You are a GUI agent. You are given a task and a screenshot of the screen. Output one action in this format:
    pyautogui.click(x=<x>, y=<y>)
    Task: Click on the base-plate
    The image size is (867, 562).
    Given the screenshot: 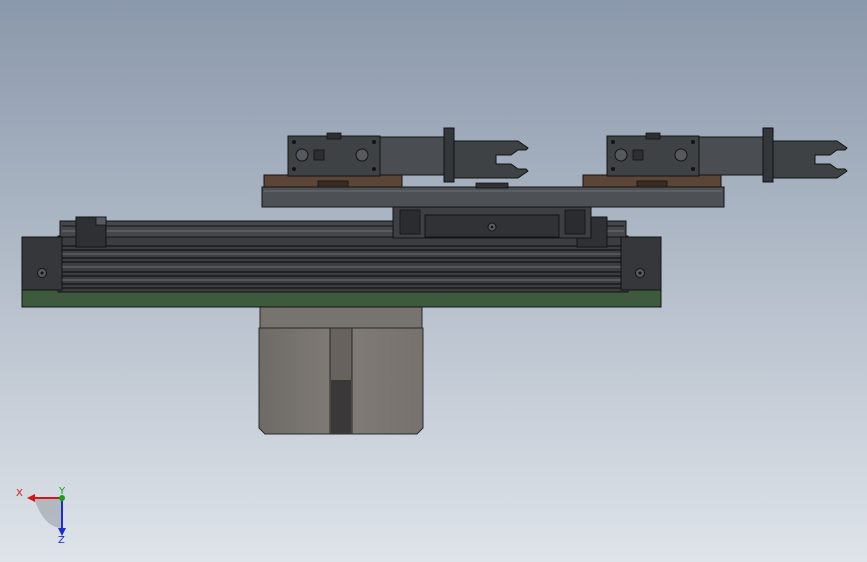 What is the action you would take?
    pyautogui.click(x=341, y=298)
    